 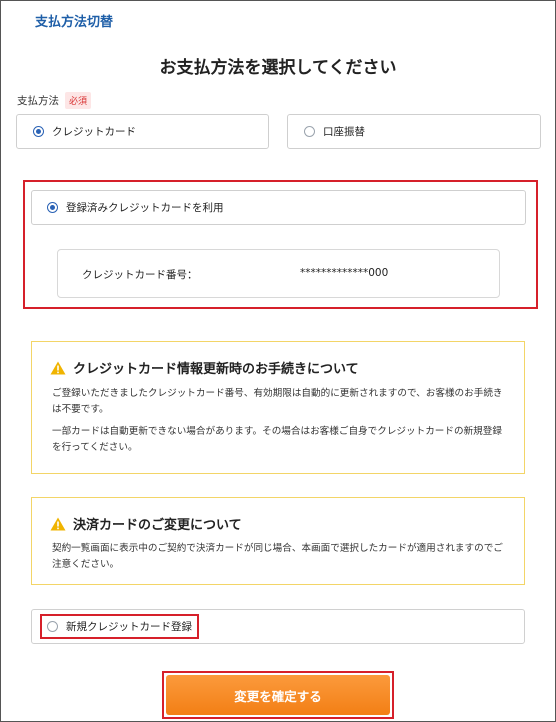 I want to click on page-title: お支払方法を選択してください, so click(x=278, y=68).